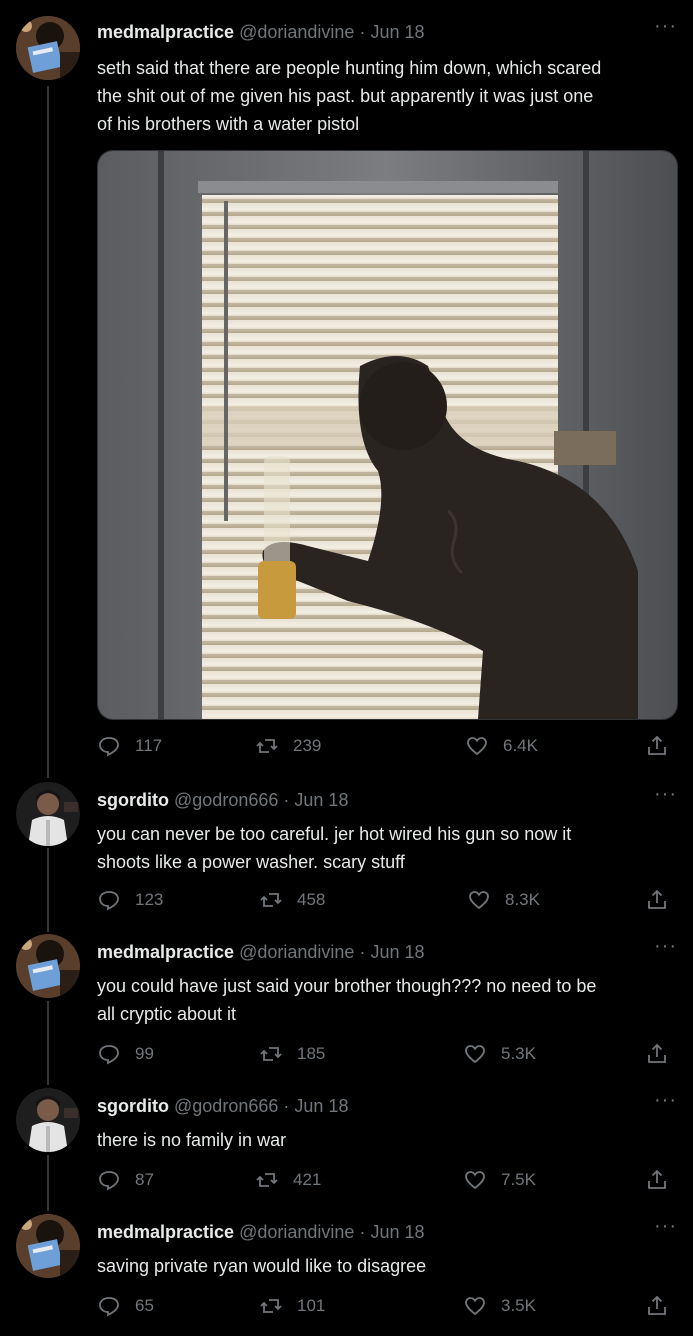  Describe the element at coordinates (503, 900) in the screenshot. I see `like-button: 8.3K` at that location.